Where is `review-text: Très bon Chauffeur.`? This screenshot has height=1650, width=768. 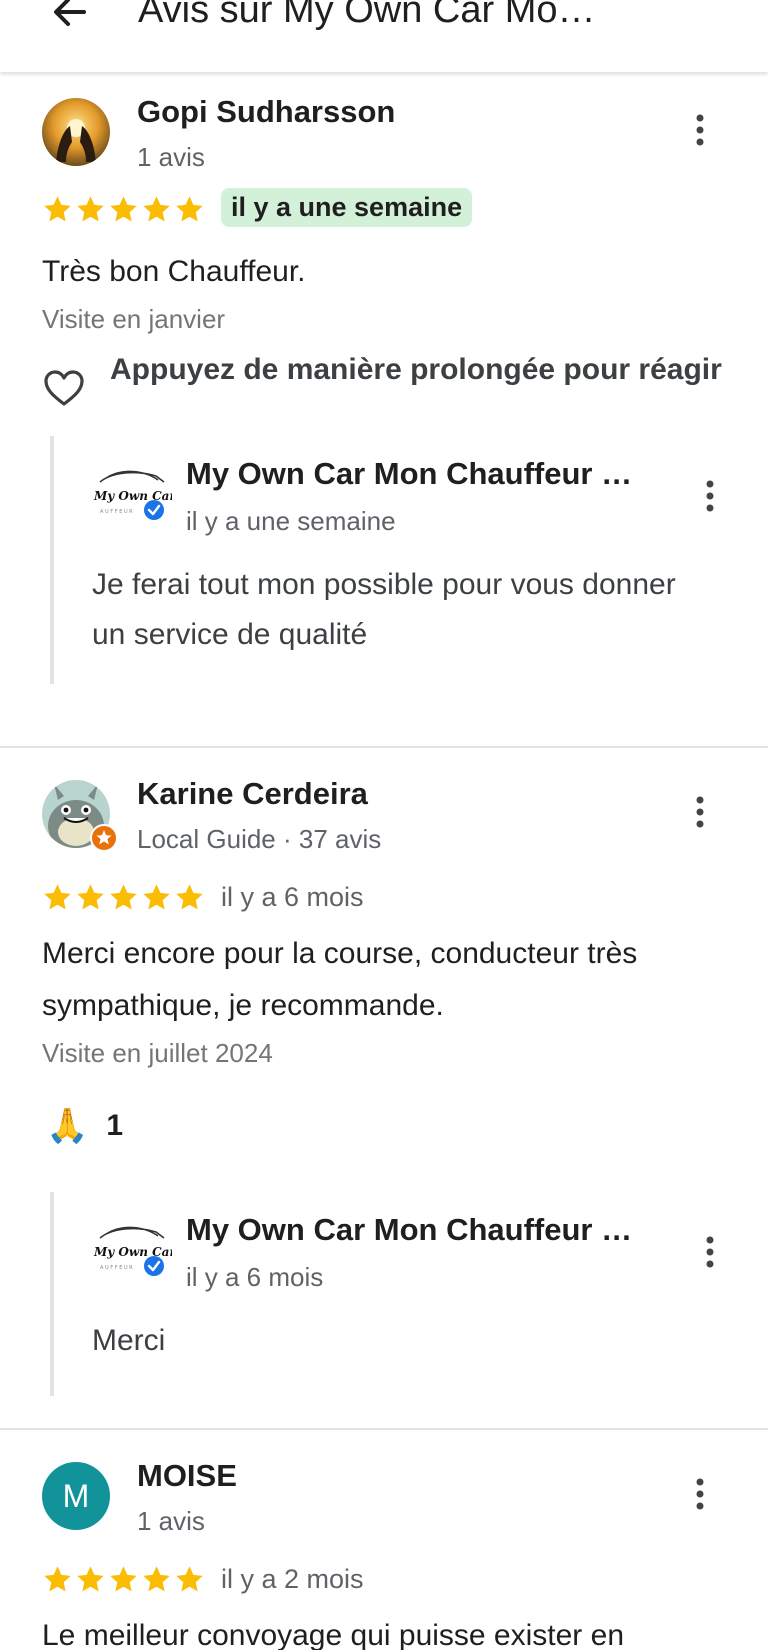
review-text: Très bon Chauffeur. is located at coordinates (174, 271).